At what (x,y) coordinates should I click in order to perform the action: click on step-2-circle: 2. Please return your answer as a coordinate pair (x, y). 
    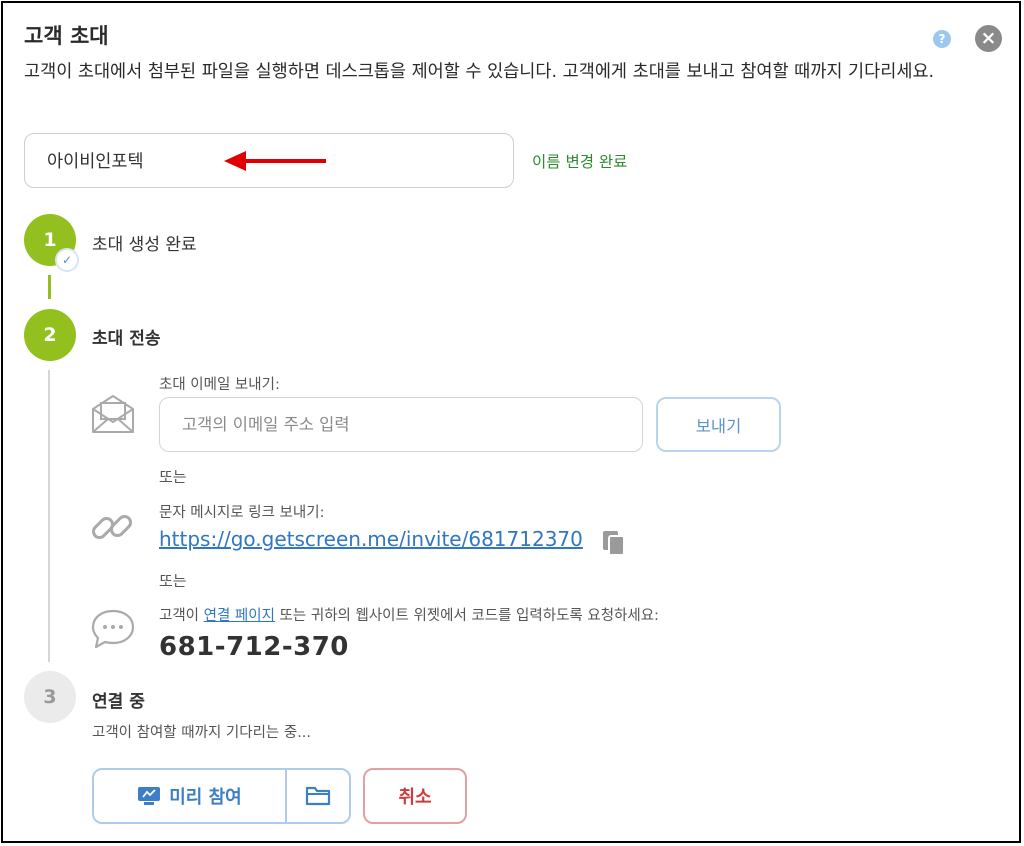
    Looking at the image, I should click on (50, 335).